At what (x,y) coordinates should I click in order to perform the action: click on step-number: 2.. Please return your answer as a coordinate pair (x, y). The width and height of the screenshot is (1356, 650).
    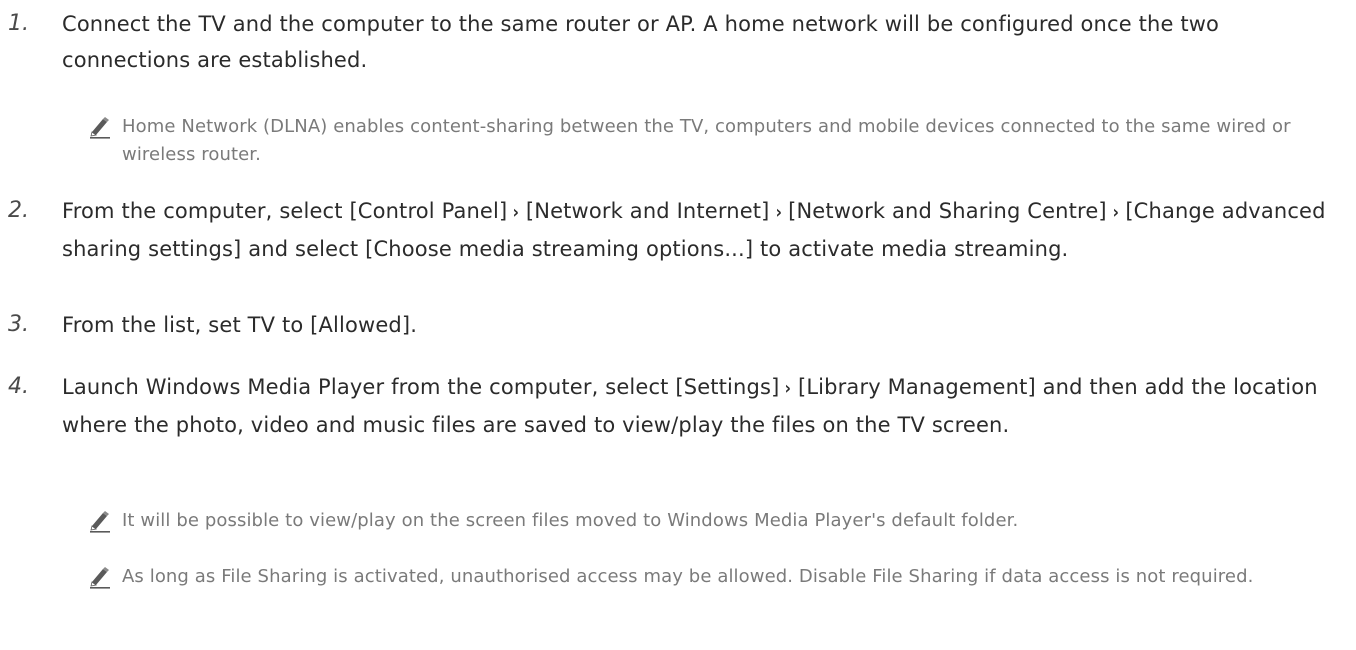
    Looking at the image, I should click on (18, 210).